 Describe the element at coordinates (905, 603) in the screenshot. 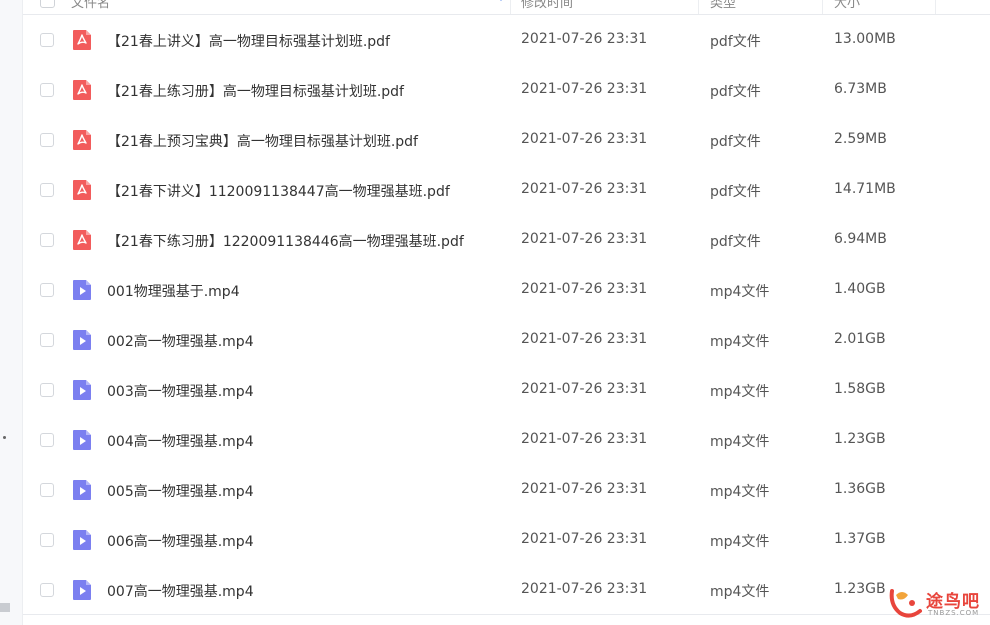

I see `watermark-logo-icon` at that location.